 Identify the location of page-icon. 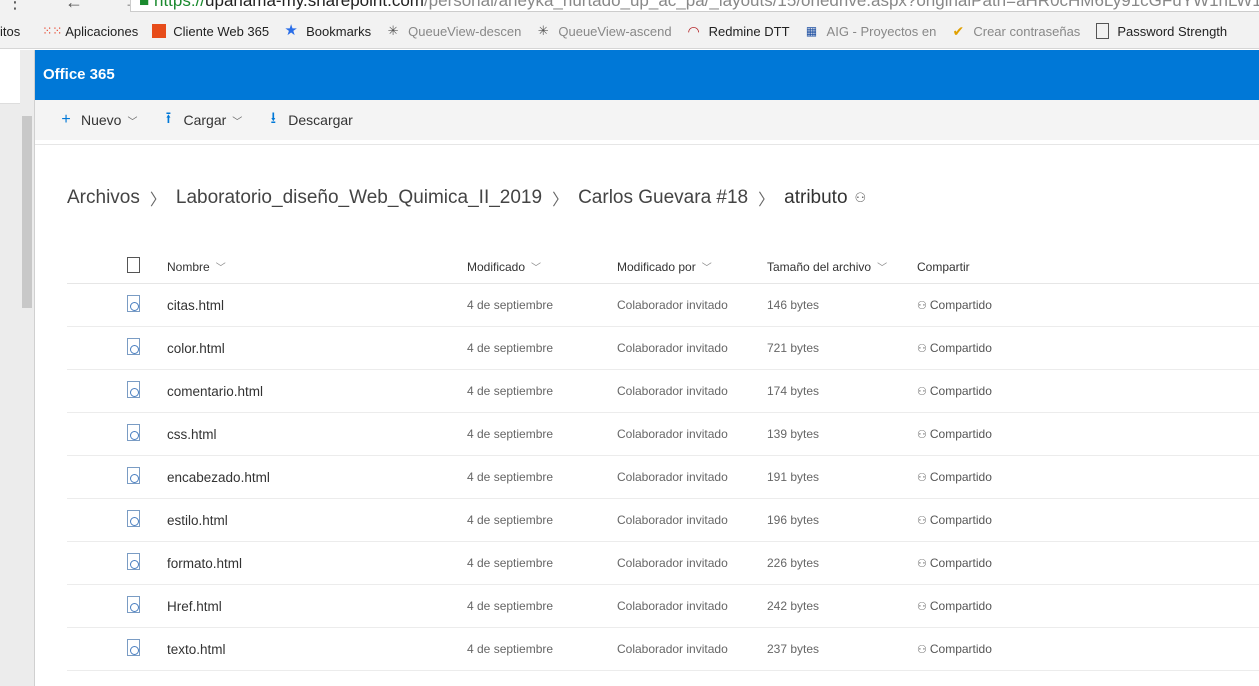
(1102, 31).